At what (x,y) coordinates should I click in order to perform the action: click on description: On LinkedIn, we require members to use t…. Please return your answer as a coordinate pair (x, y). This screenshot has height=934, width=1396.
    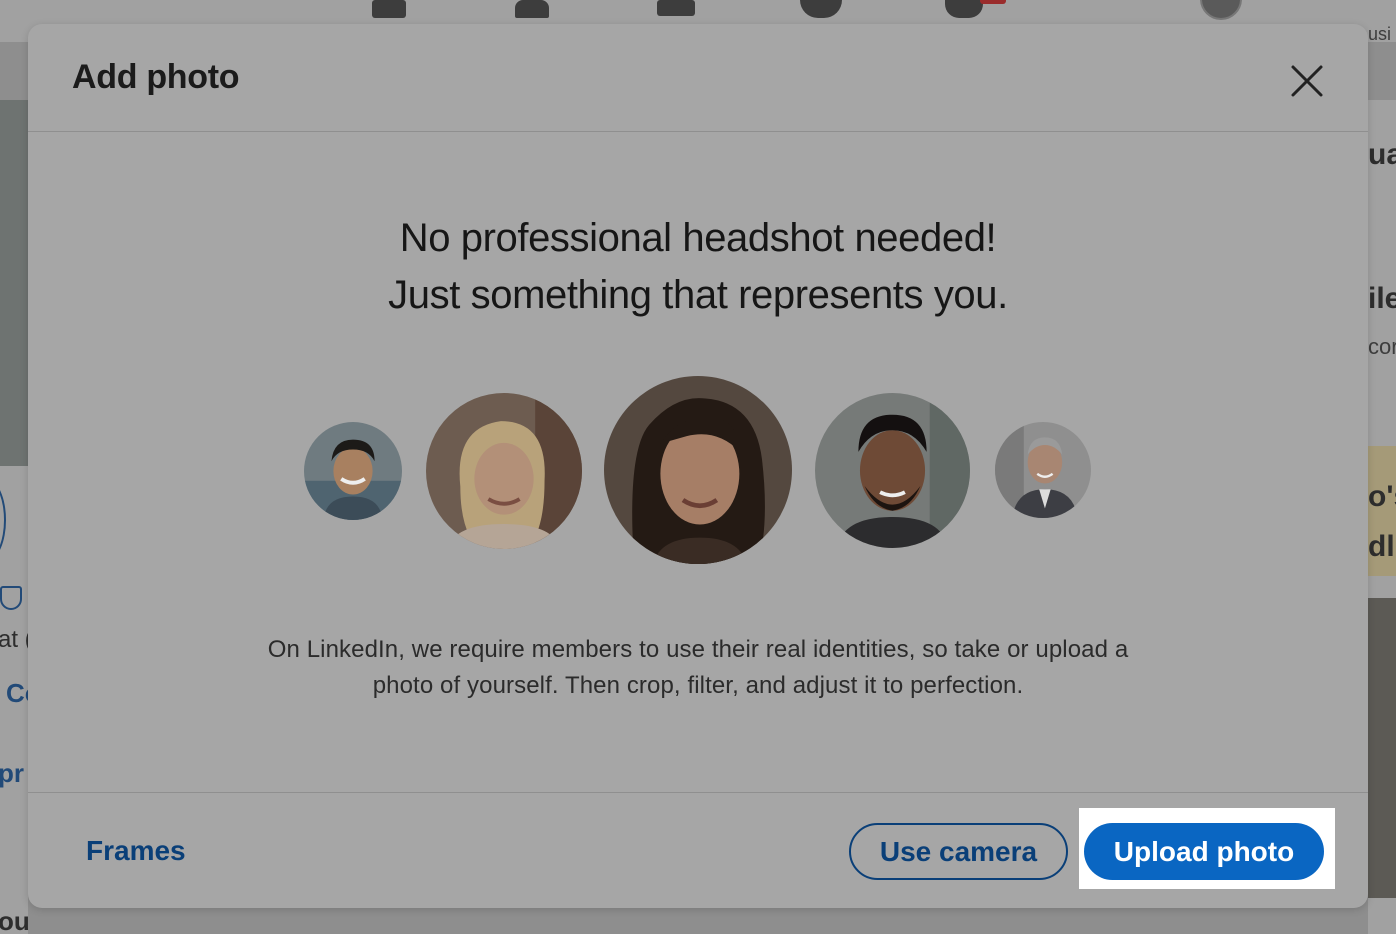
    Looking at the image, I should click on (698, 668).